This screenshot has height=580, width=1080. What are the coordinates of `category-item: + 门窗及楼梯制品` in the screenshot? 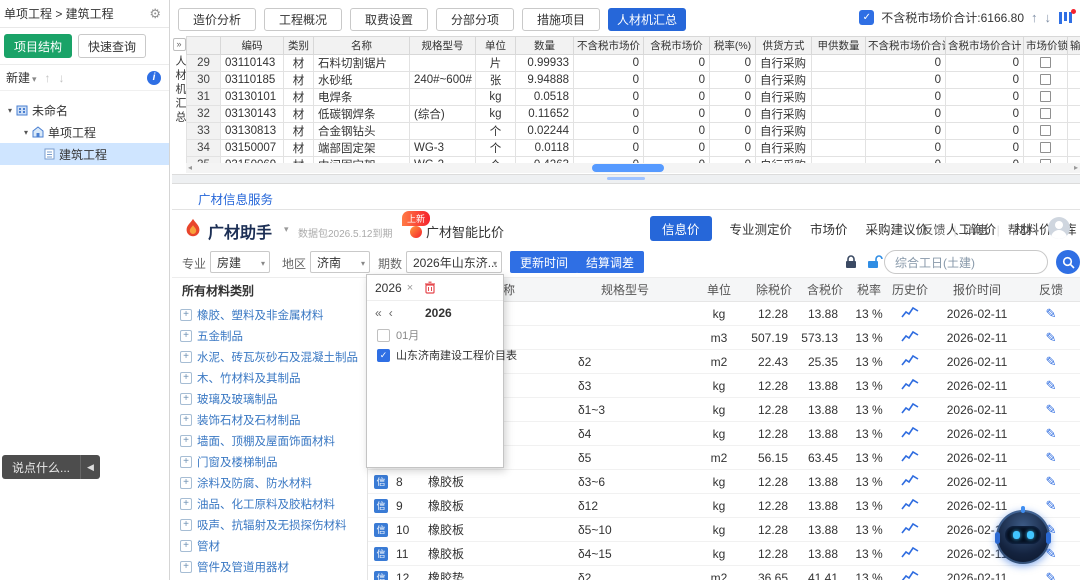 It's located at (269, 461).